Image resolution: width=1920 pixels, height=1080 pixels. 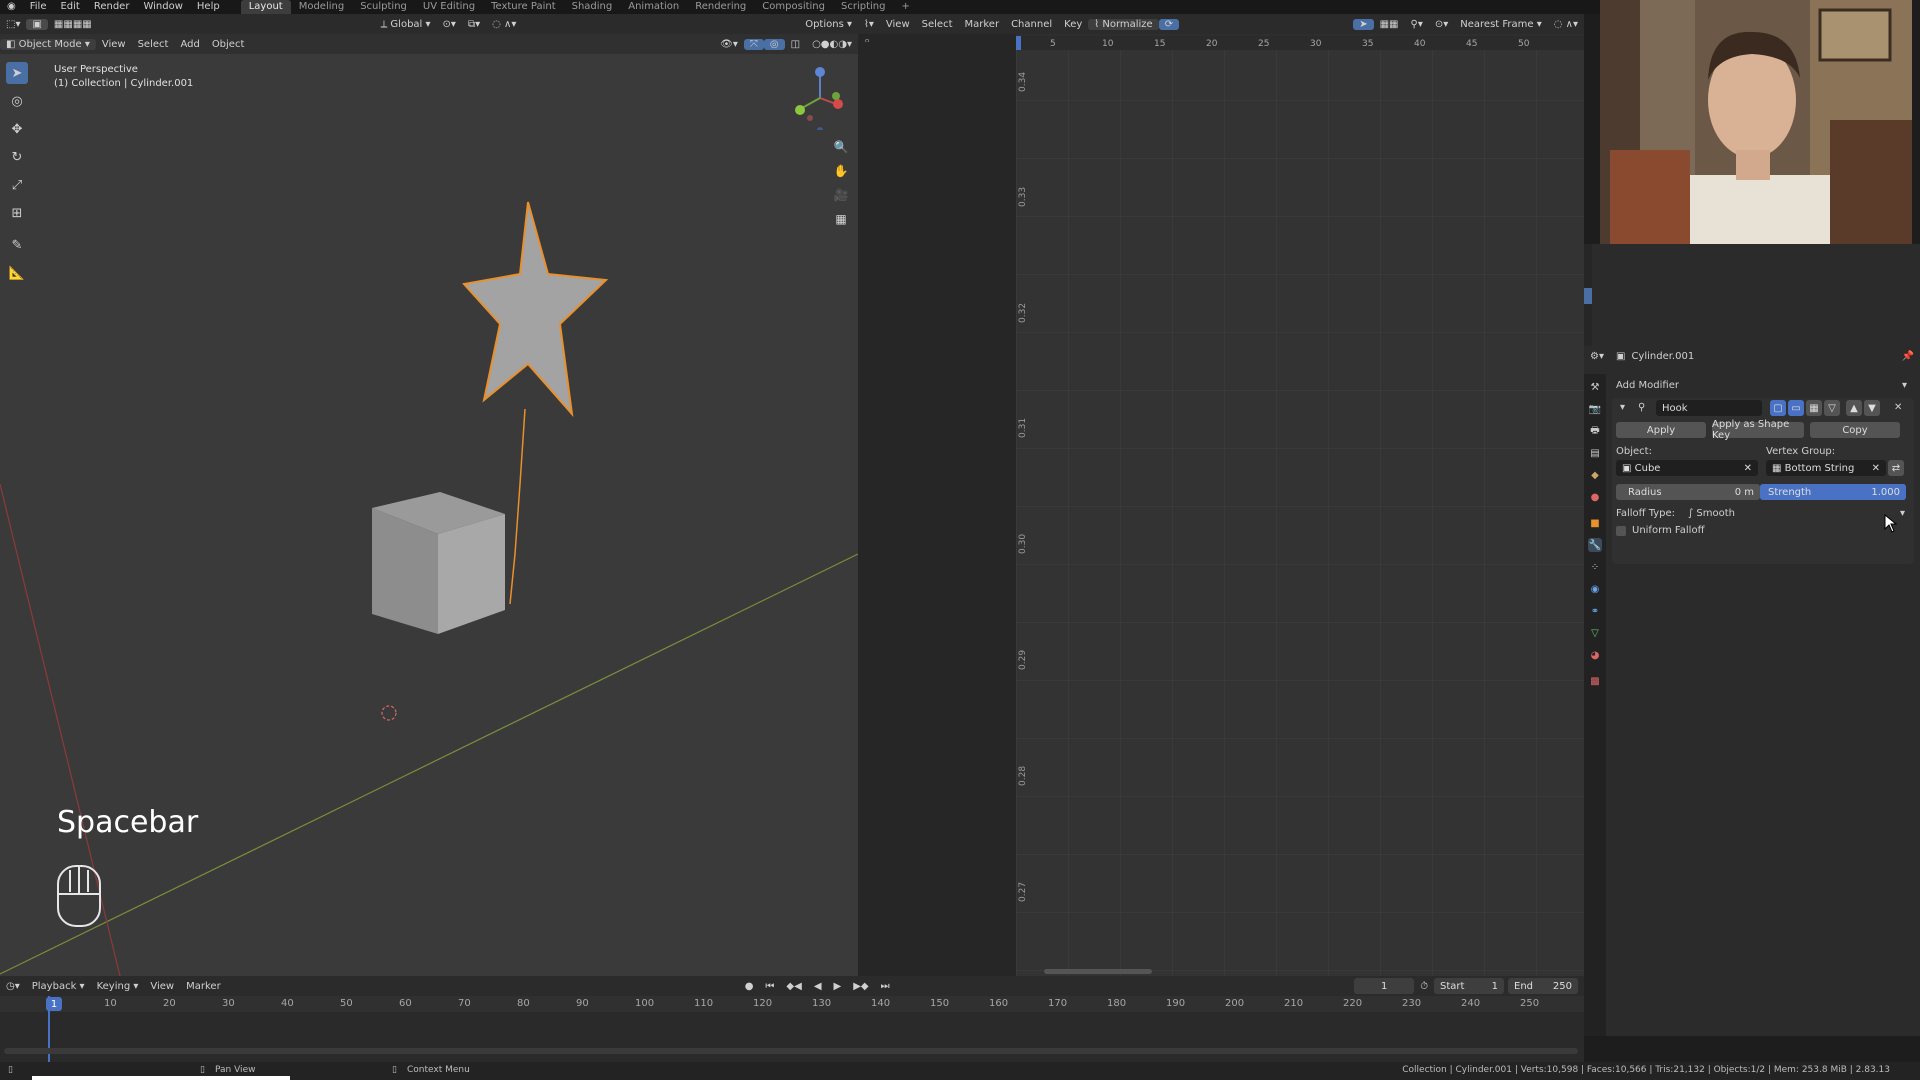 I want to click on modifier-tab-icon: 🔧, so click(x=1595, y=545).